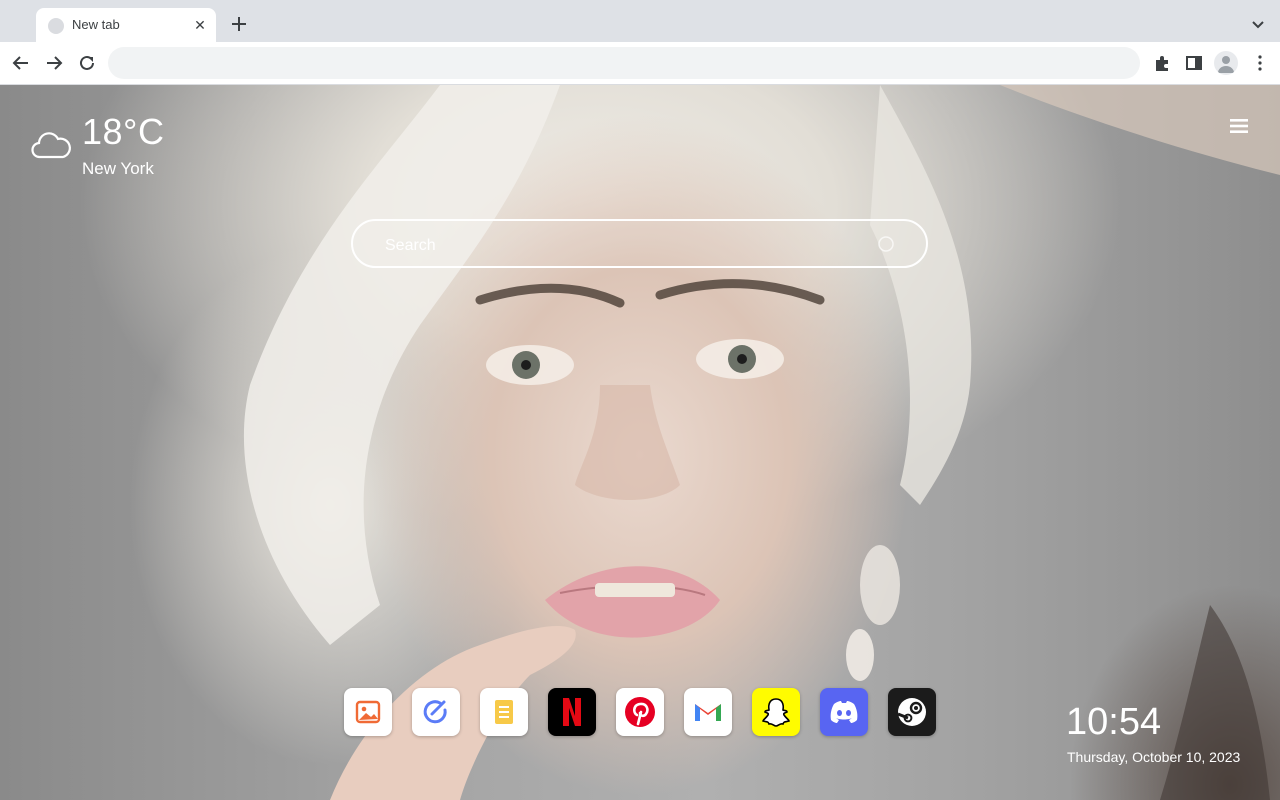  I want to click on notes-icon, so click(504, 712).